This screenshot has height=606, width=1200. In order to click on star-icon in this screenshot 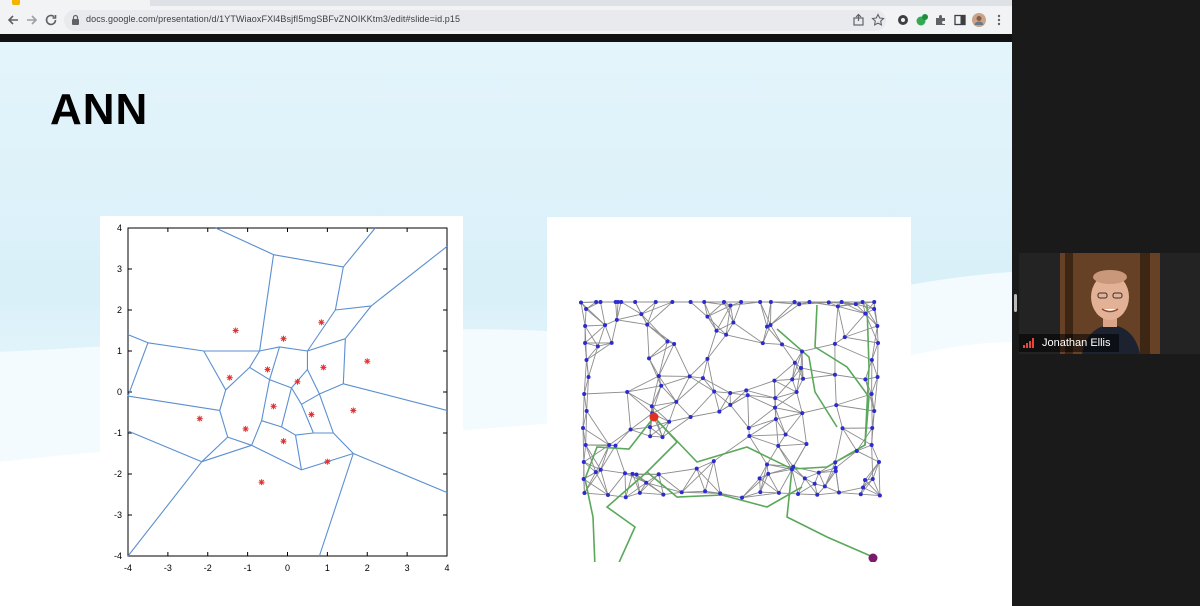, I will do `click(878, 20)`.